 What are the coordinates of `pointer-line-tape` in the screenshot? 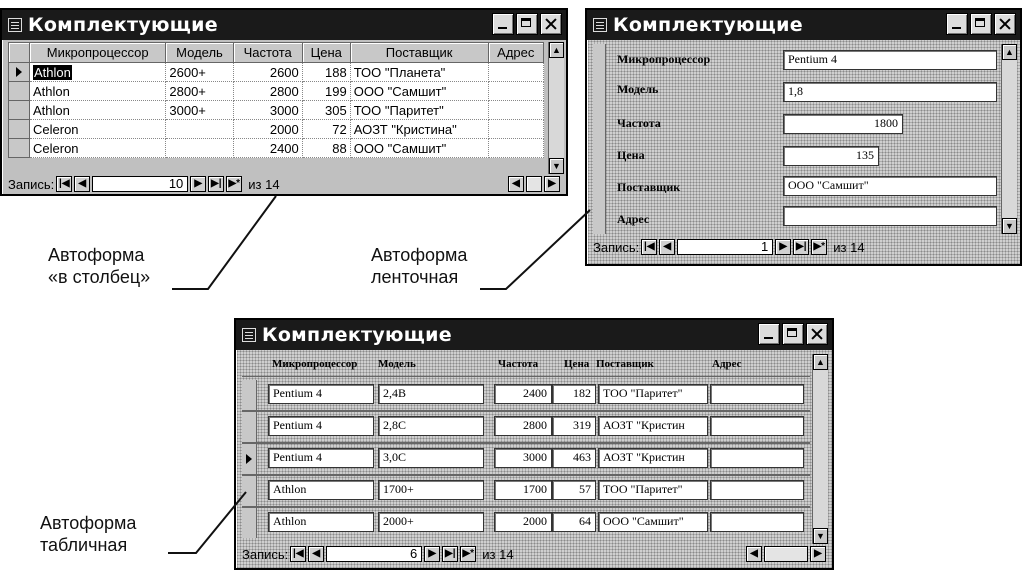 It's located at (535, 249).